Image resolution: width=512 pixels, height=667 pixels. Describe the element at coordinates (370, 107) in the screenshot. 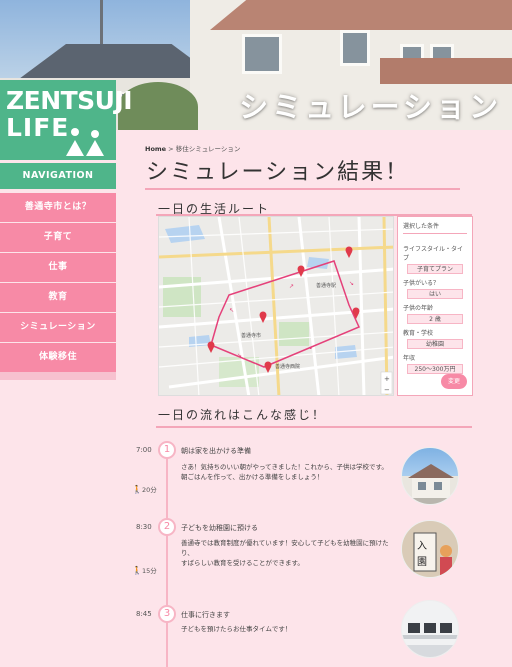

I see `hero-title: シミュレーション` at that location.